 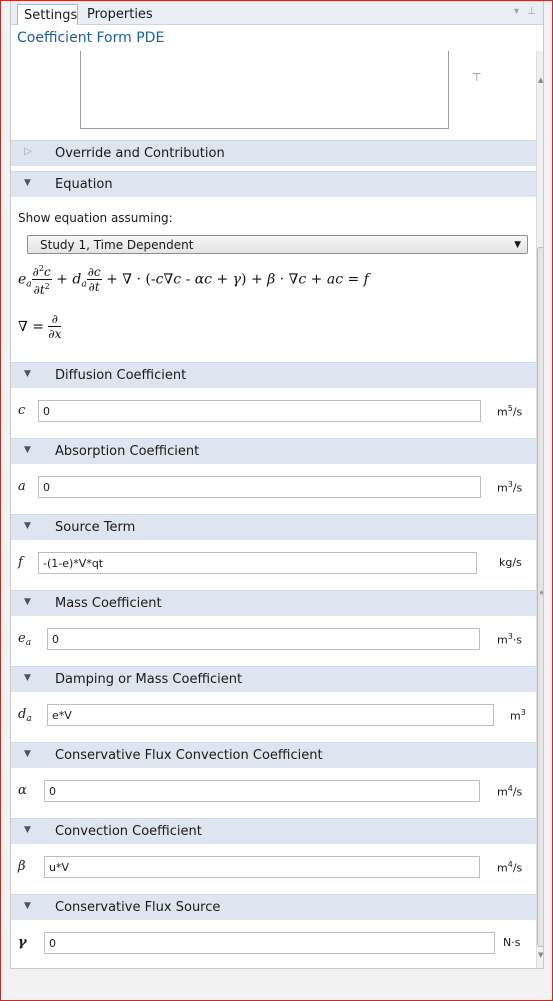 What do you see at coordinates (273, 603) in the screenshot?
I see `section-mass-coefficient: ▼ Mass Coefficient` at bounding box center [273, 603].